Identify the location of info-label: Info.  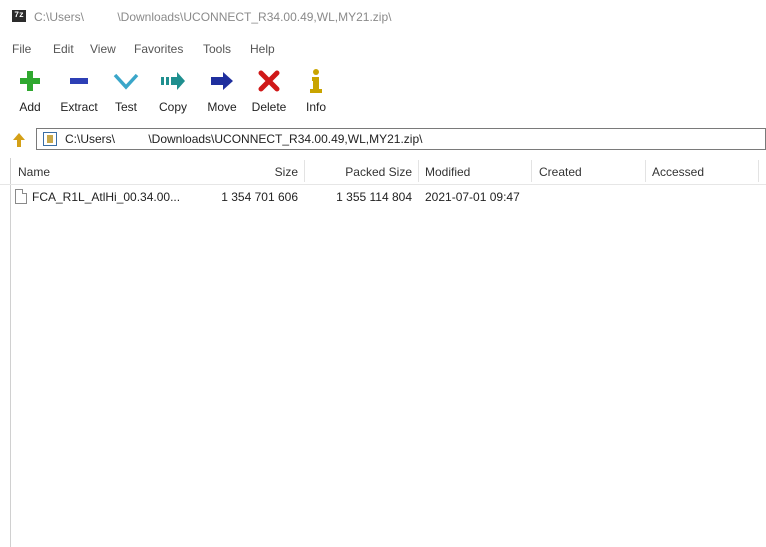
(315, 107).